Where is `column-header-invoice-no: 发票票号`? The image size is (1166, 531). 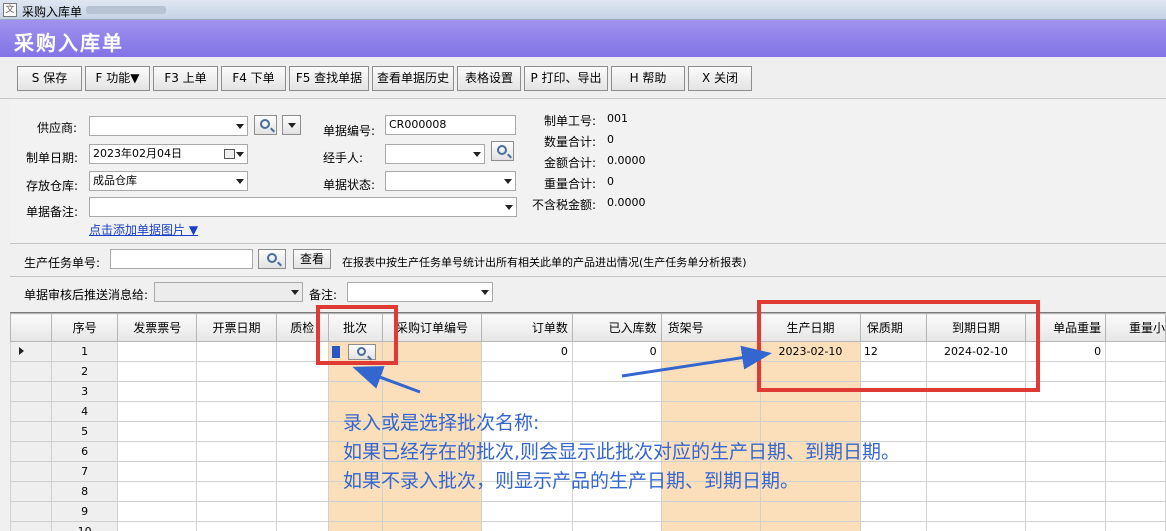 column-header-invoice-no: 发票票号 is located at coordinates (157, 327).